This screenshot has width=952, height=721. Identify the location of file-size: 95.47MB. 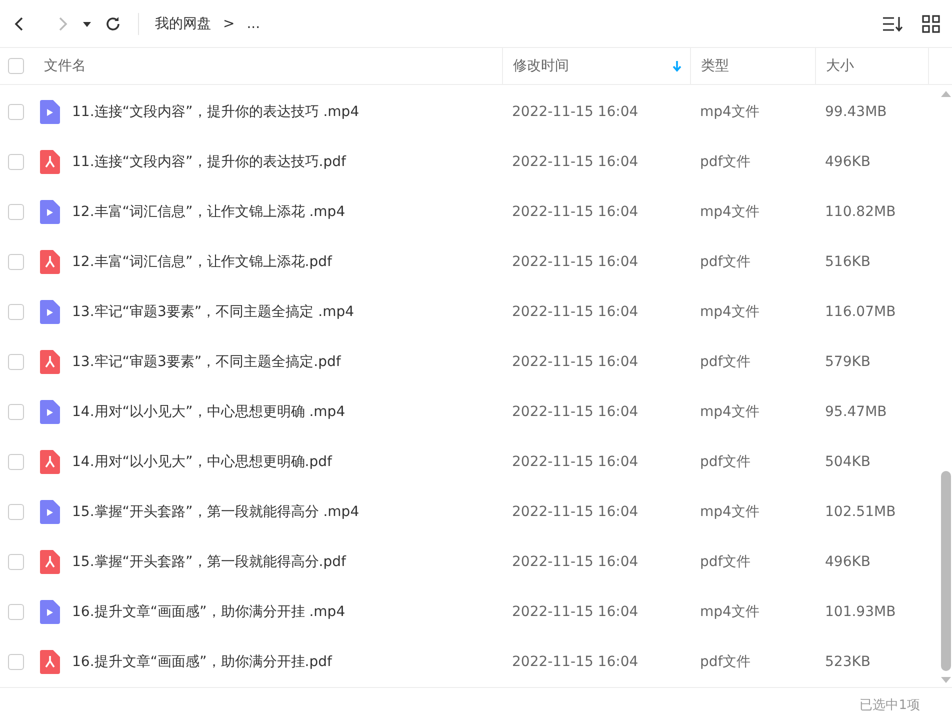
(856, 412).